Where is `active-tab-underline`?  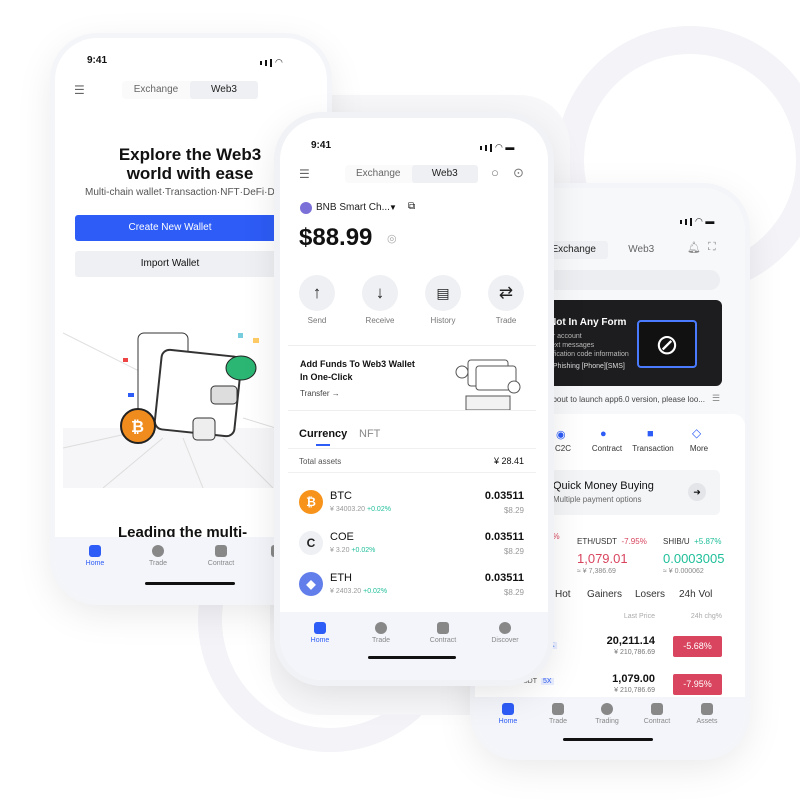
active-tab-underline is located at coordinates (323, 445).